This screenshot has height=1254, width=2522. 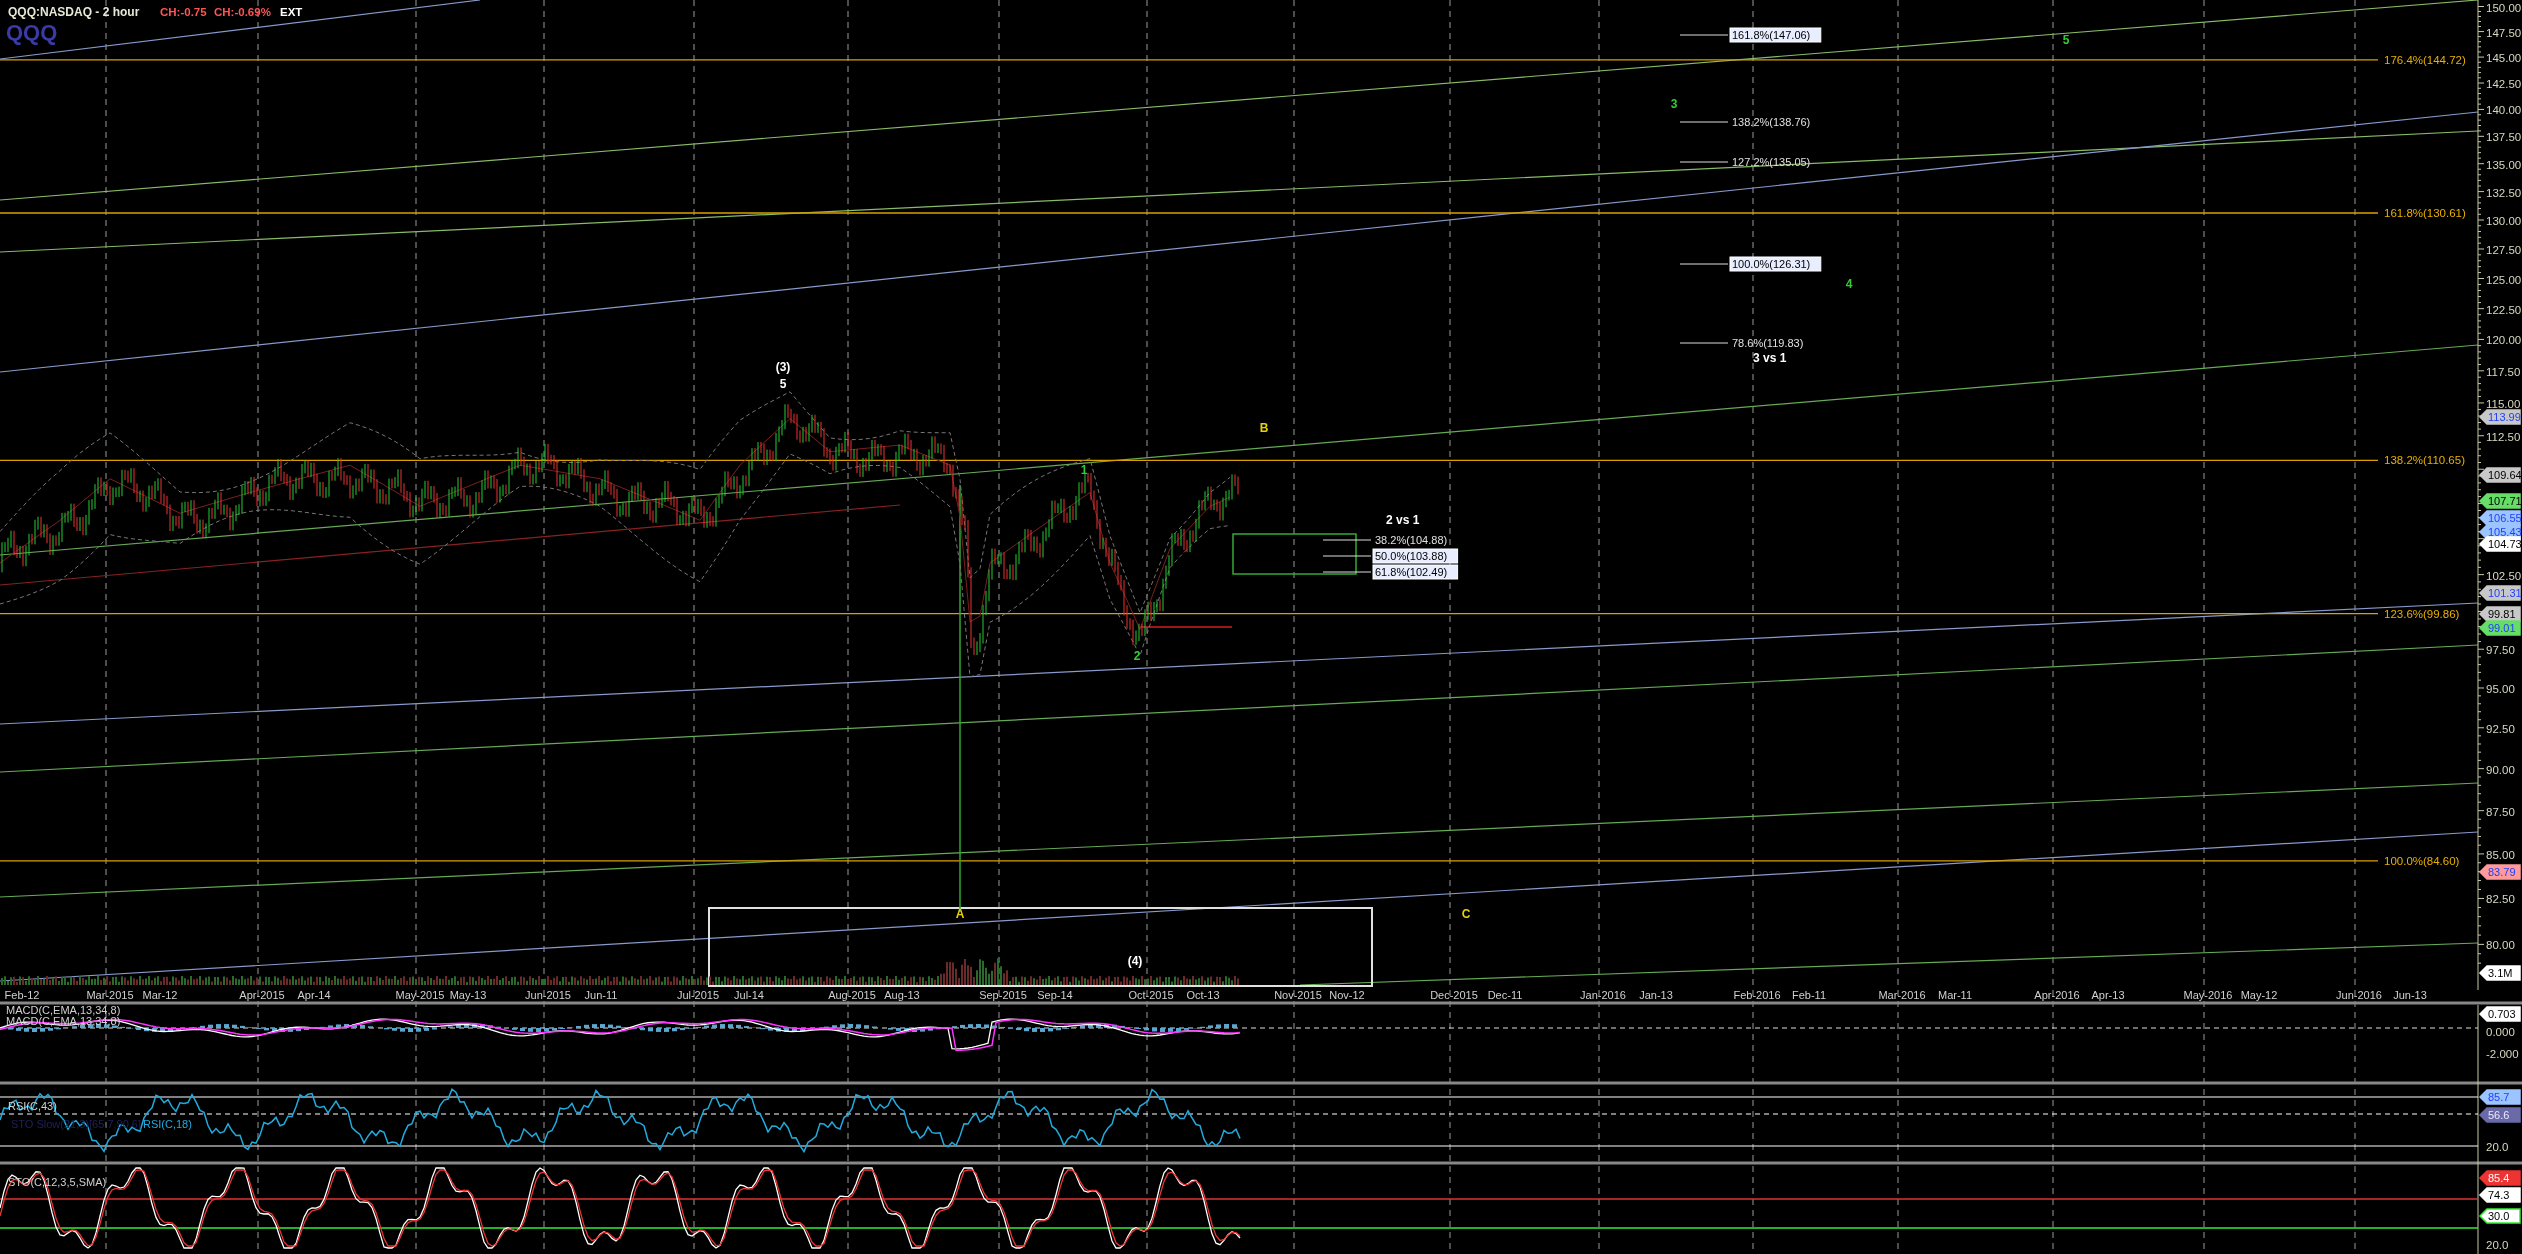 What do you see at coordinates (1084, 470) in the screenshot?
I see `wave-label: 1` at bounding box center [1084, 470].